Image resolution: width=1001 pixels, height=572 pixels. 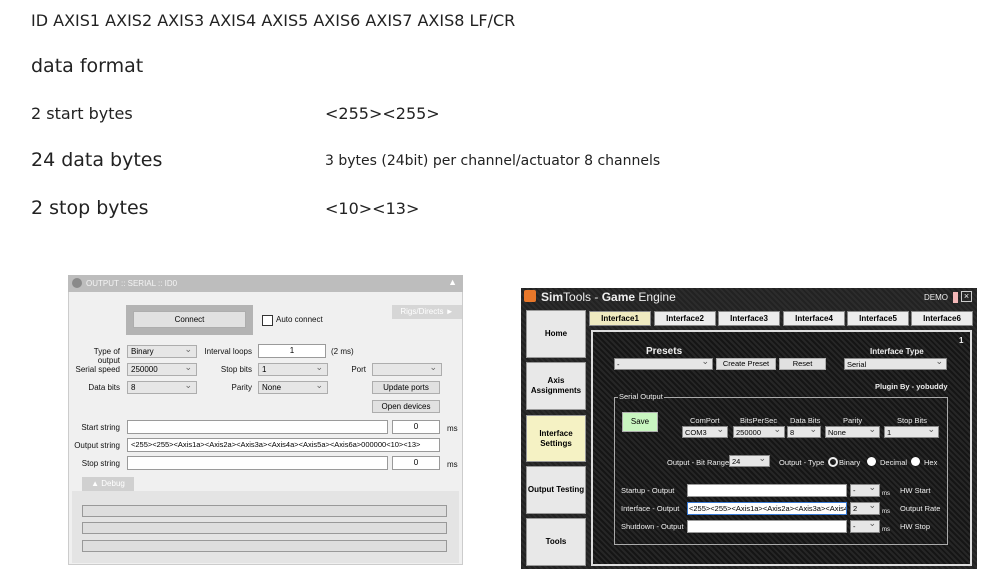 What do you see at coordinates (372, 208) in the screenshot?
I see `row-value: <10><13>` at bounding box center [372, 208].